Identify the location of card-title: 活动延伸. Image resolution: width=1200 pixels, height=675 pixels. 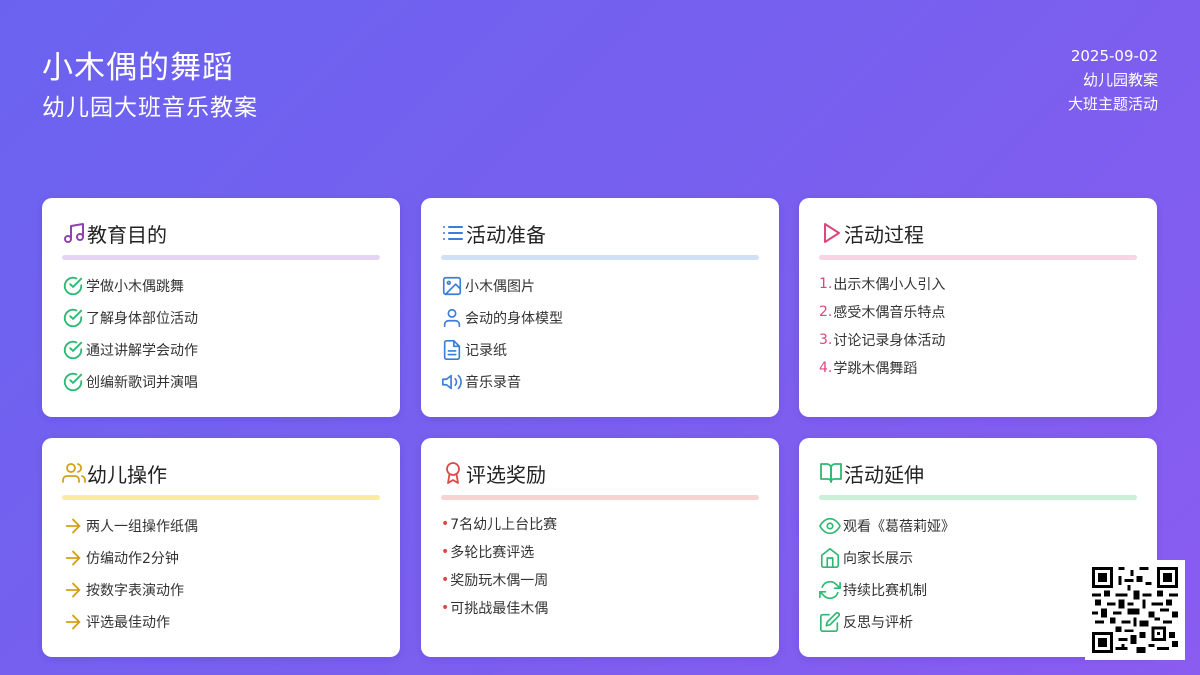
(884, 474).